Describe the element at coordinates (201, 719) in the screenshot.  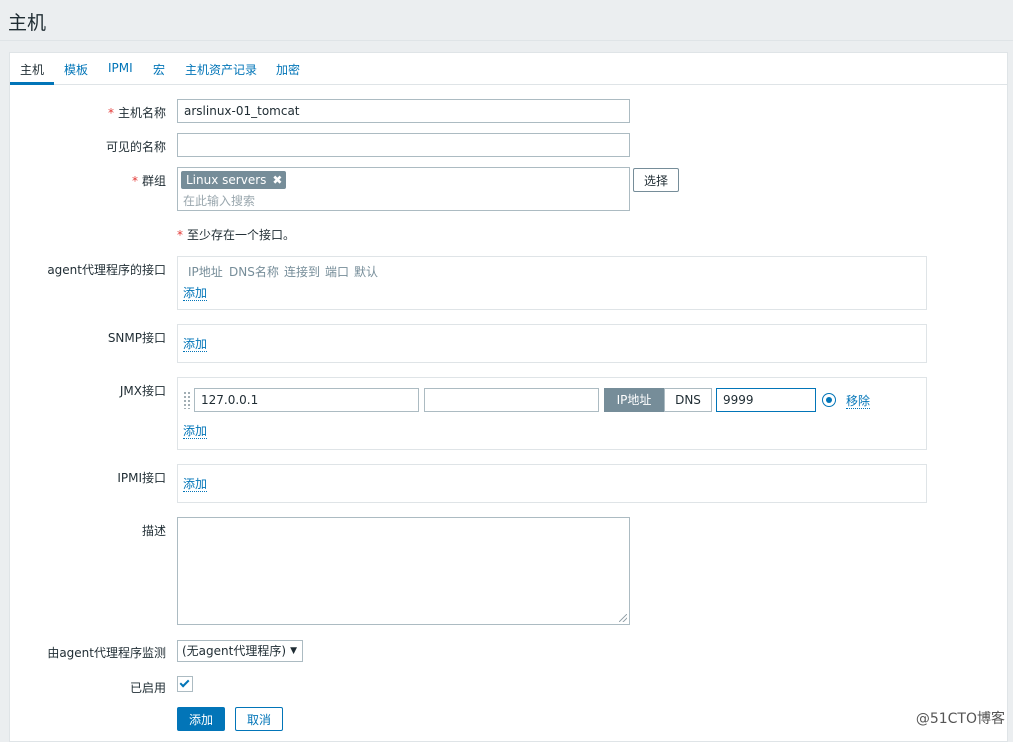
I see `add-button: 添加` at that location.